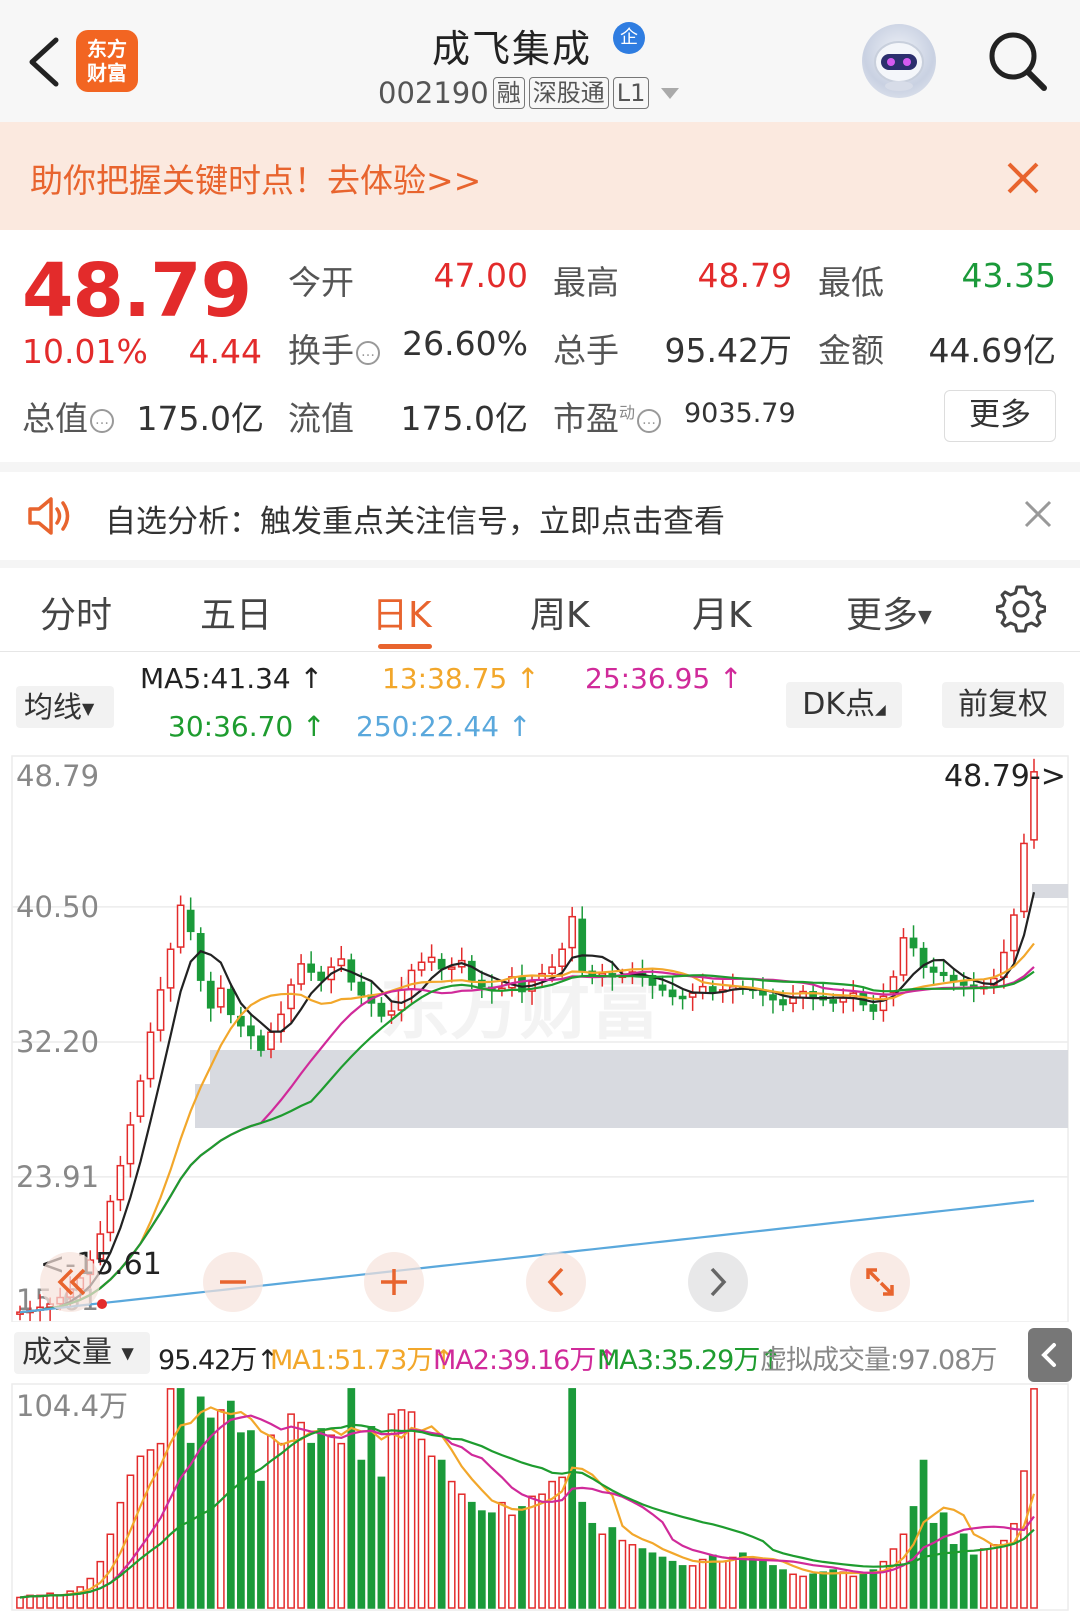  I want to click on caret-down-icon, so click(670, 93).